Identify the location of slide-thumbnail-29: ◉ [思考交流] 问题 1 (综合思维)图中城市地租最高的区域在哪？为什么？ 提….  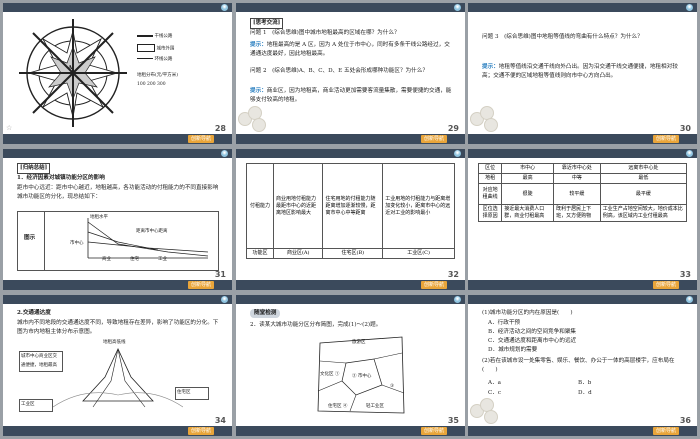
(350, 73).